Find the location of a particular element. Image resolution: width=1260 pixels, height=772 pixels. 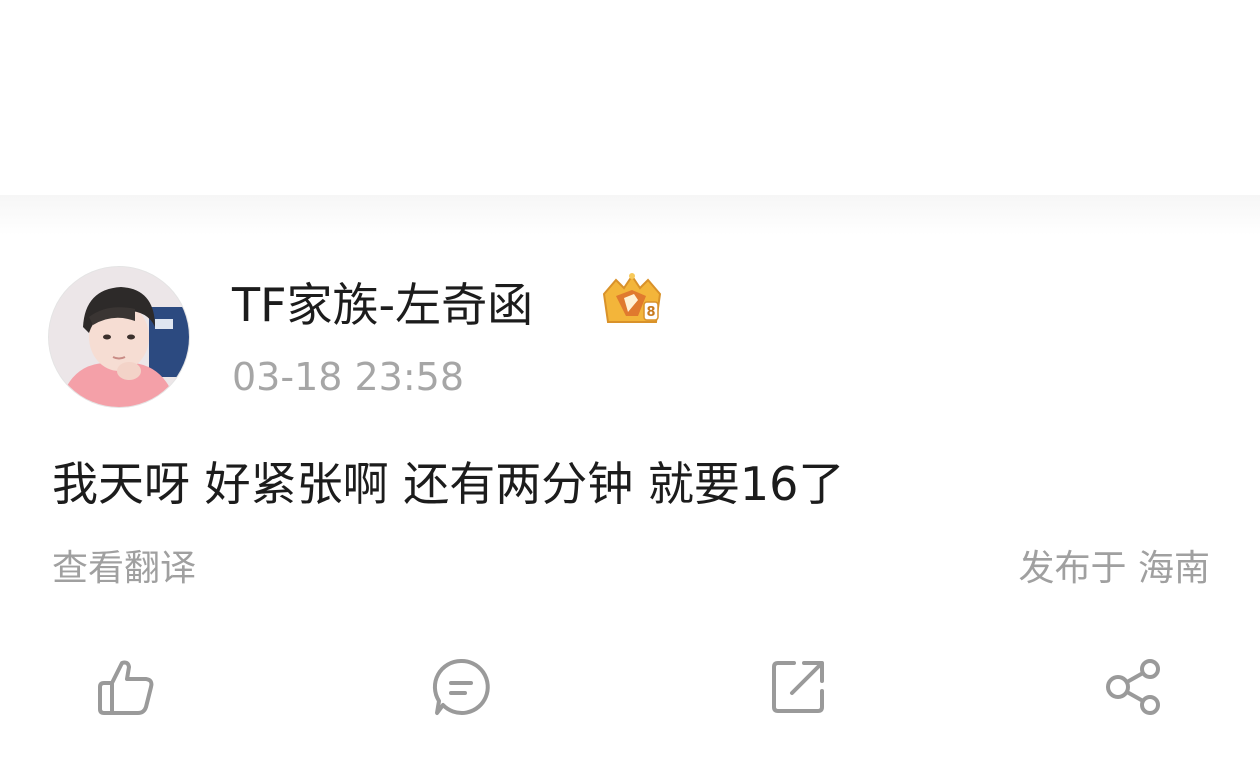

crown-badge-icon: 8 is located at coordinates (632, 301).